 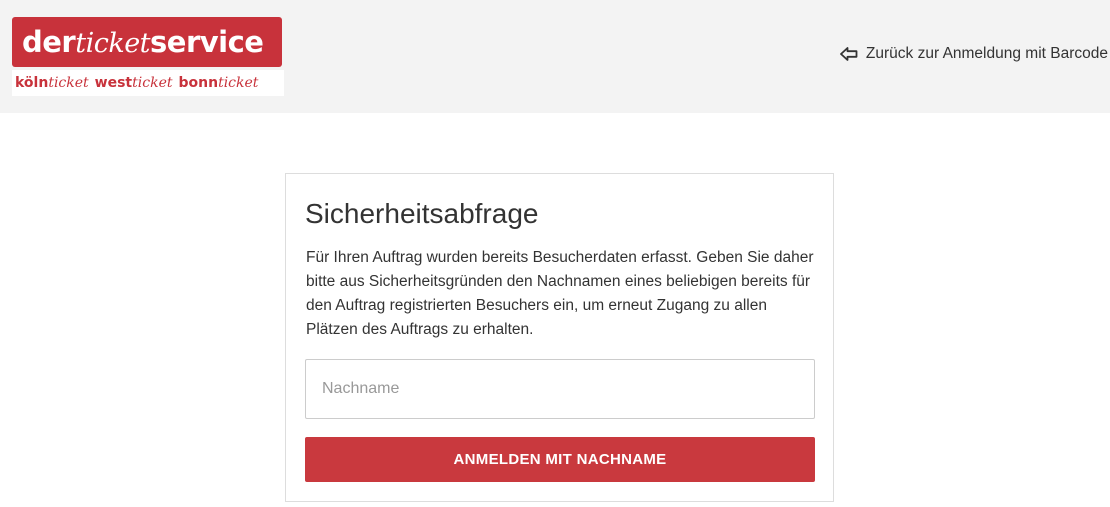 I want to click on back-link-label: Zurück zur Anmeldung mit Barcode, so click(x=986, y=53).